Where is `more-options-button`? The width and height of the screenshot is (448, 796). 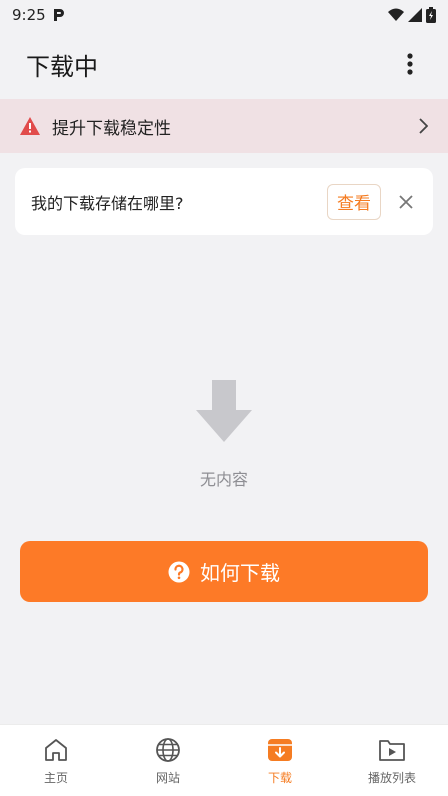
more-options-button is located at coordinates (410, 64).